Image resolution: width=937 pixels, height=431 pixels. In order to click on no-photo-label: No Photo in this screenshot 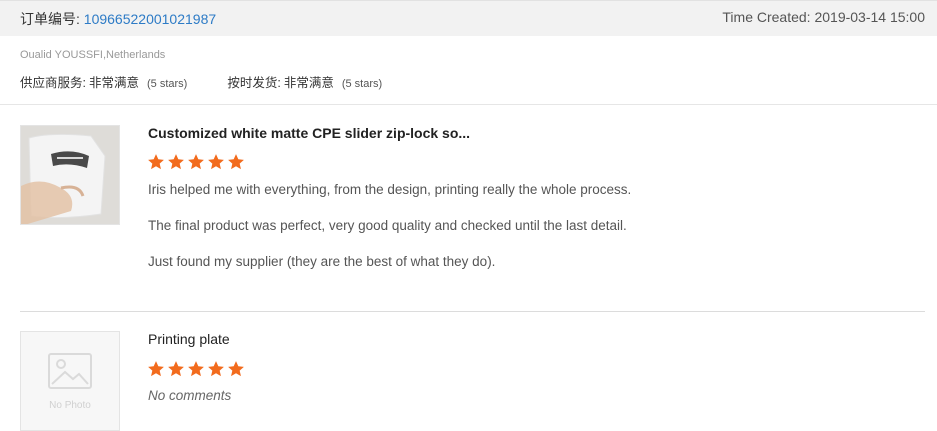, I will do `click(70, 405)`.